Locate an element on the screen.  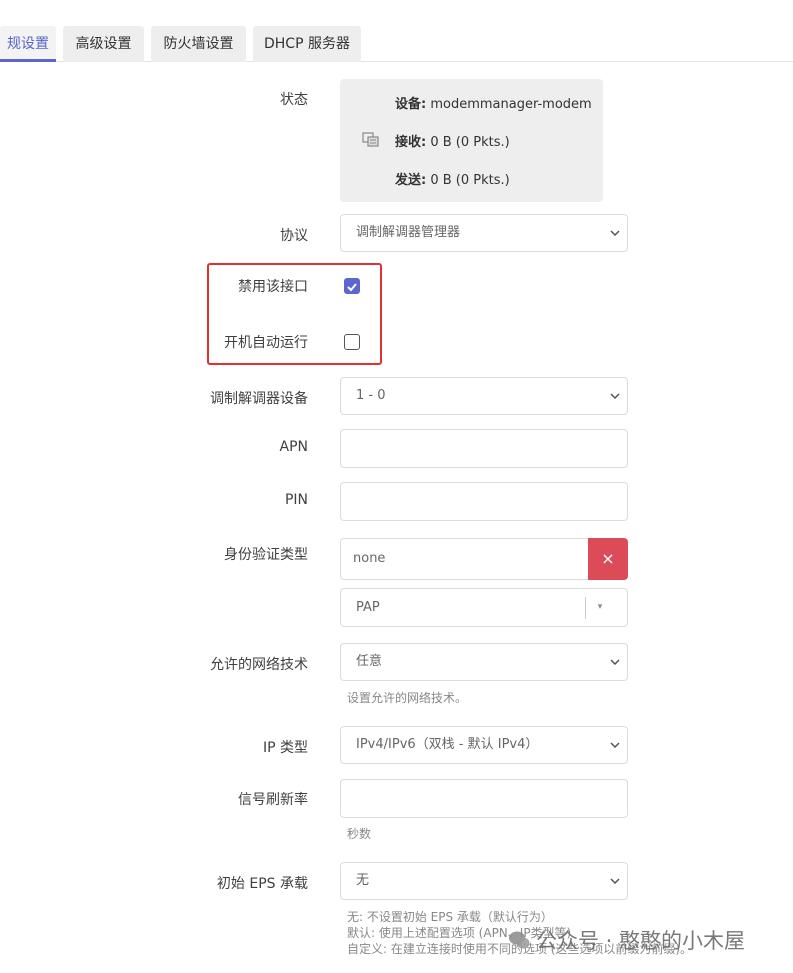
disable-interface-checkbox is located at coordinates (352, 286).